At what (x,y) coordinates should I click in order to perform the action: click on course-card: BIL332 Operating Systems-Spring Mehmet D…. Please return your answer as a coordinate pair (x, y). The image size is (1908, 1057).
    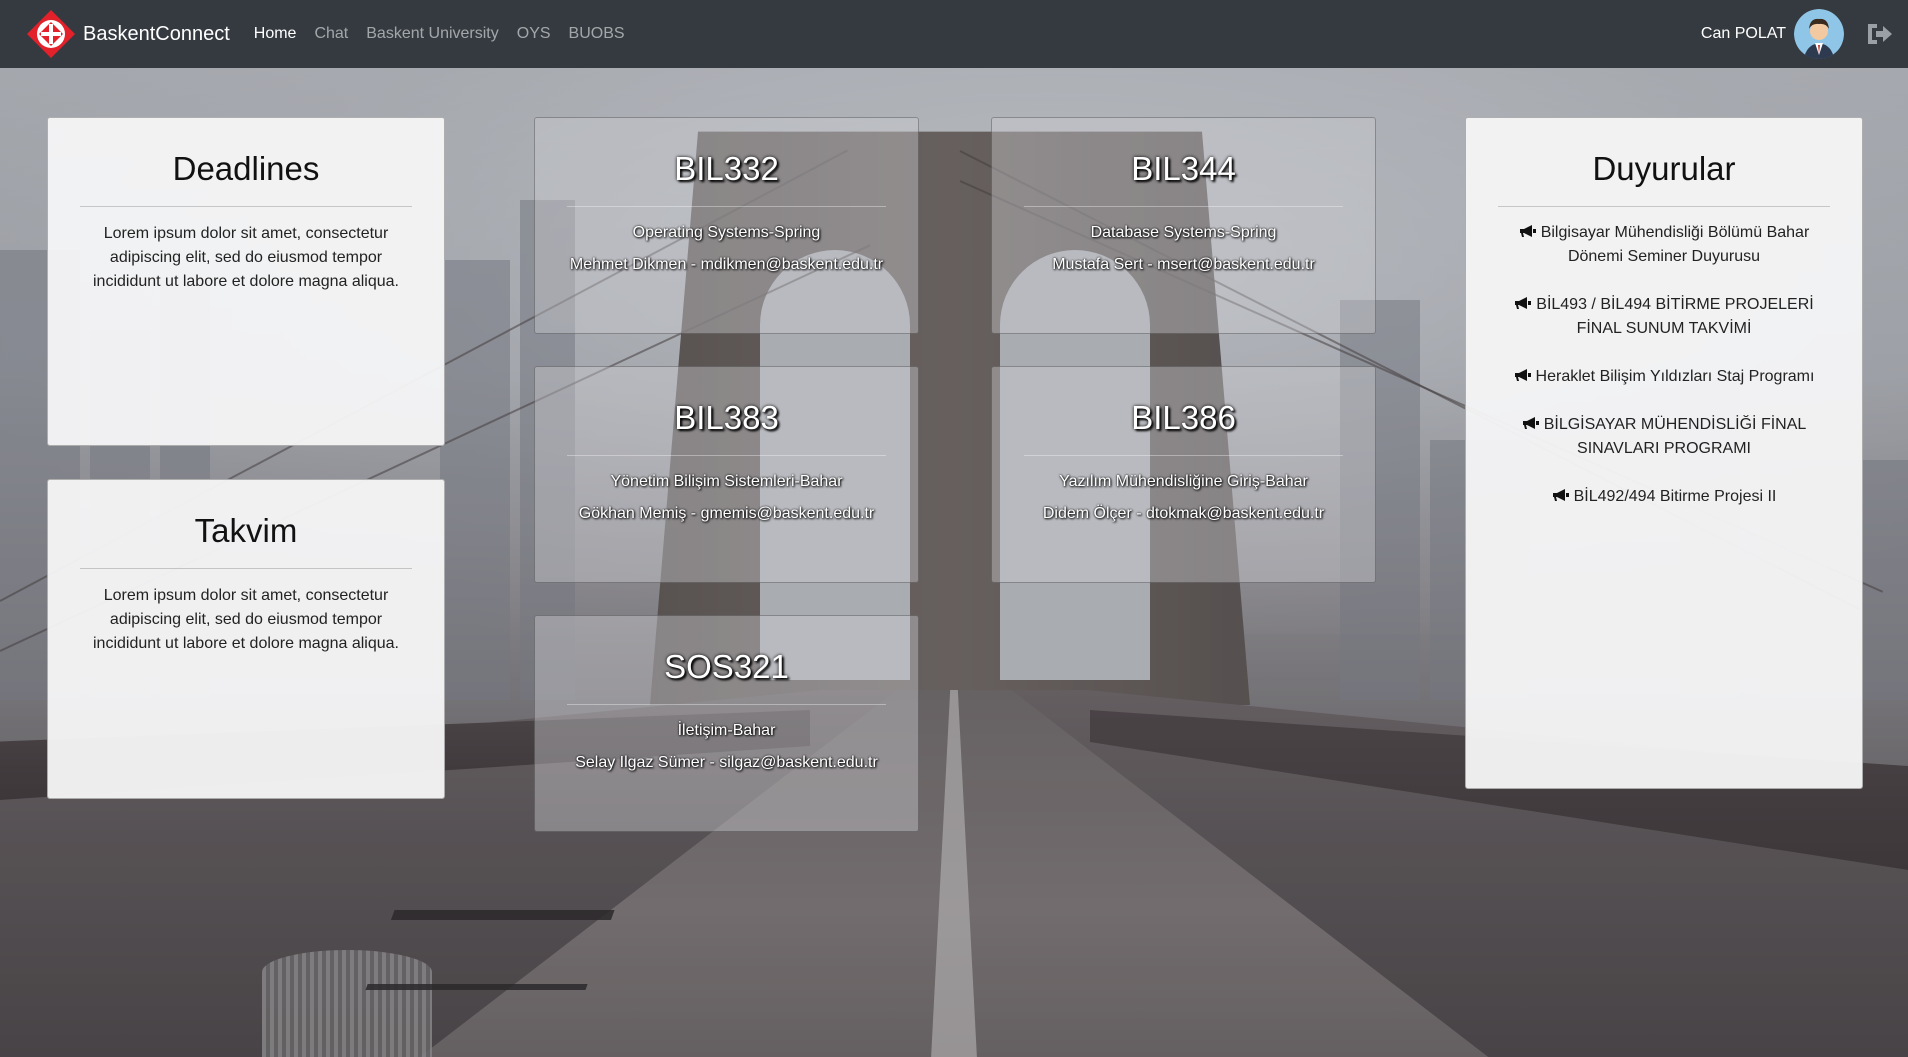
    Looking at the image, I should click on (726, 225).